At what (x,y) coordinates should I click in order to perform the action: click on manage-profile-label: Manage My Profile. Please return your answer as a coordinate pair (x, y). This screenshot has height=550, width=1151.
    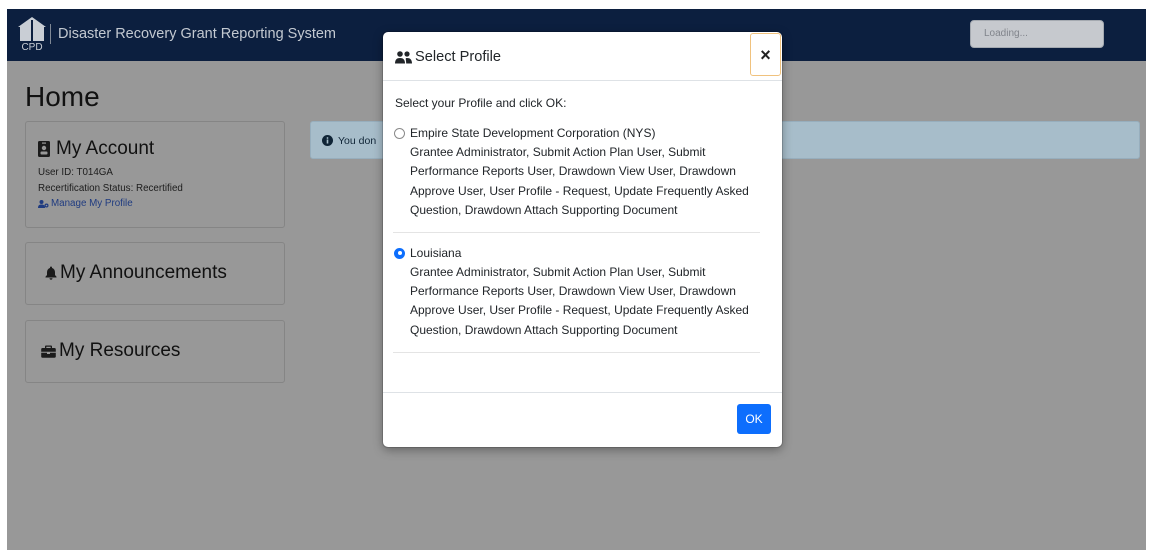
    Looking at the image, I should click on (92, 204).